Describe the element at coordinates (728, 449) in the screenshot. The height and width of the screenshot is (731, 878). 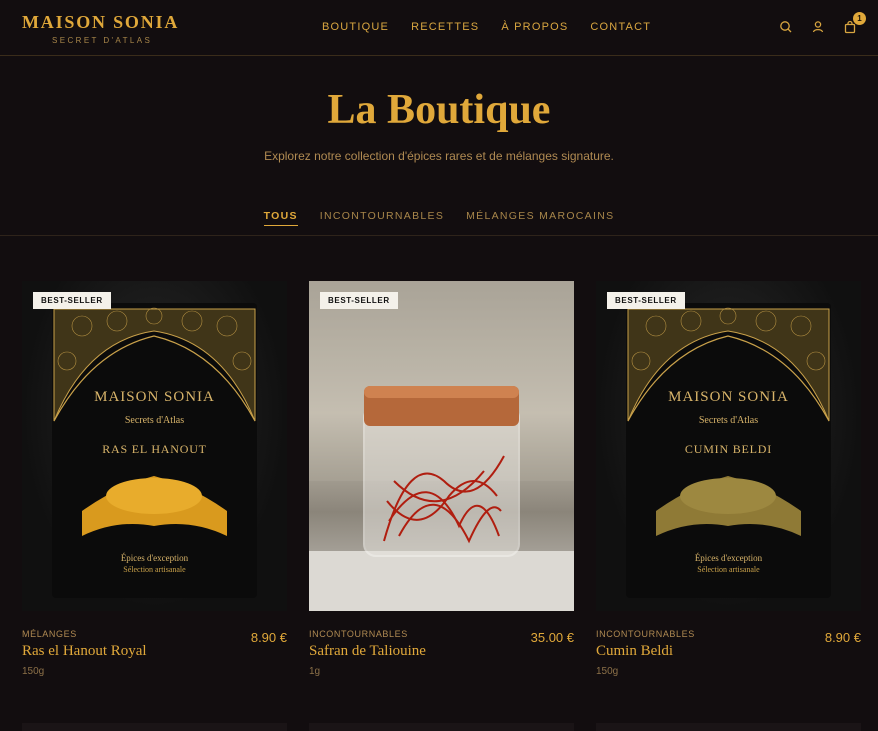
I see `pack-product: CUMIN BELDI` at that location.